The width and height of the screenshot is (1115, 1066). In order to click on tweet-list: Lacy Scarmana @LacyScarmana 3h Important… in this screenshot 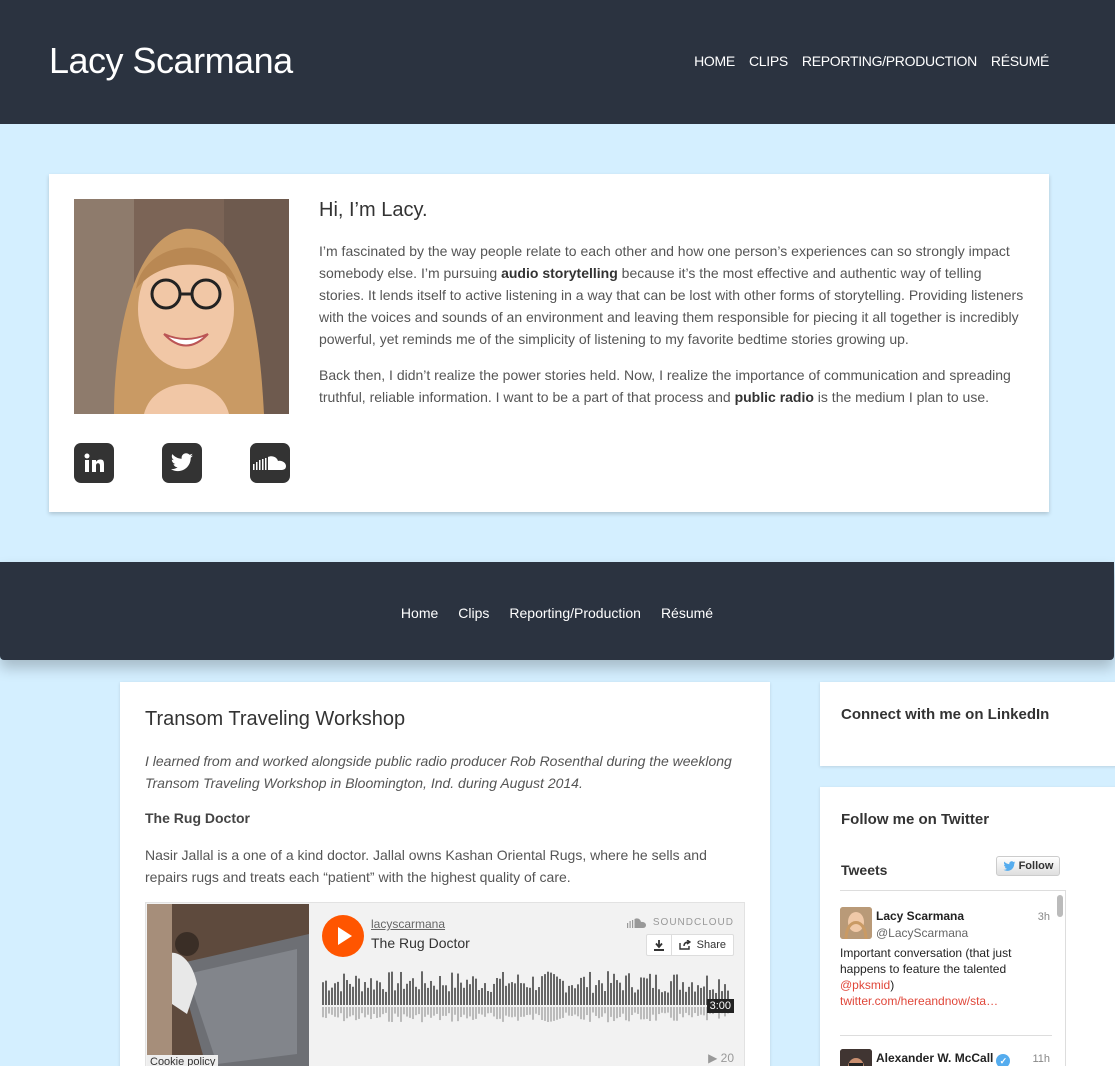, I will do `click(953, 978)`.